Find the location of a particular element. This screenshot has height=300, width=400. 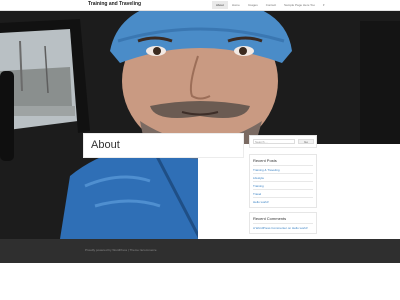

search-widget: Search ... Go is located at coordinates (283, 141).